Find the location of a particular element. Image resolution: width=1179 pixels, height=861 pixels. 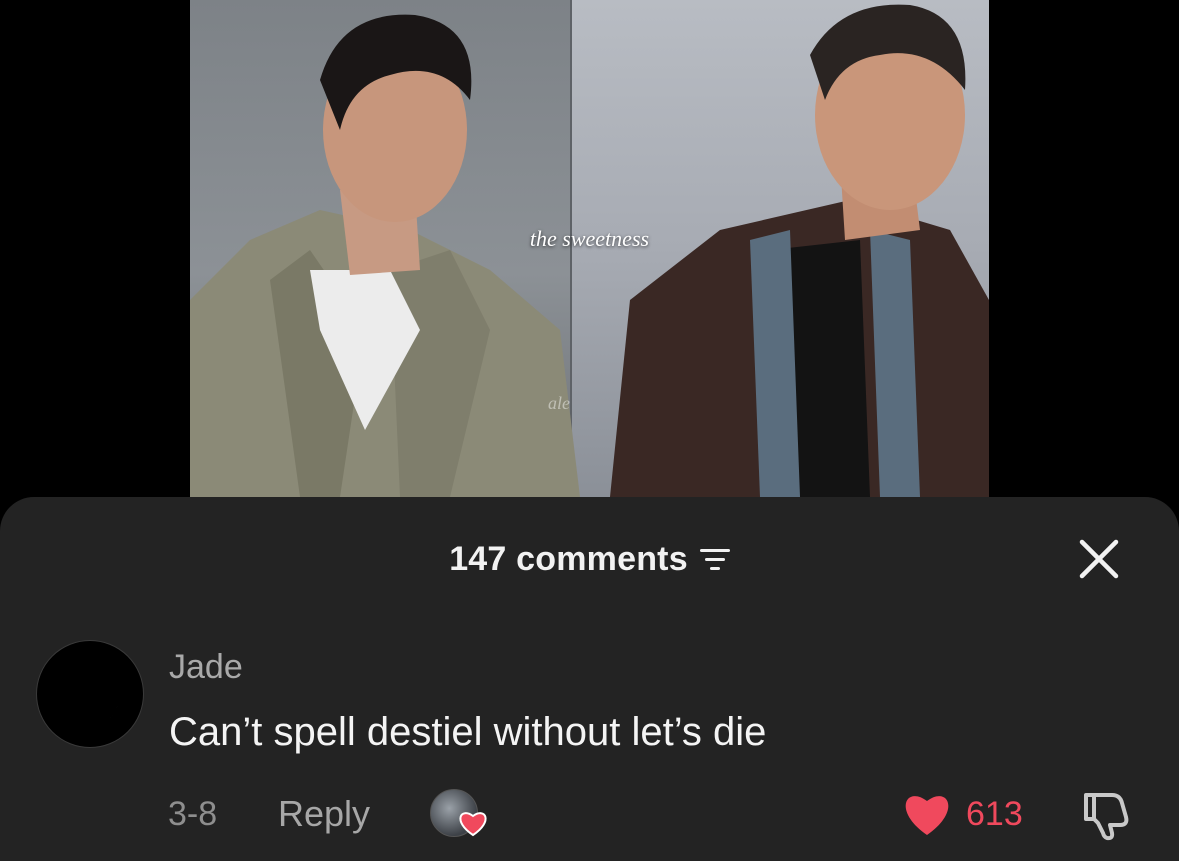

comment-text: Can’t spell destiel without let’s die is located at coordinates (468, 732).